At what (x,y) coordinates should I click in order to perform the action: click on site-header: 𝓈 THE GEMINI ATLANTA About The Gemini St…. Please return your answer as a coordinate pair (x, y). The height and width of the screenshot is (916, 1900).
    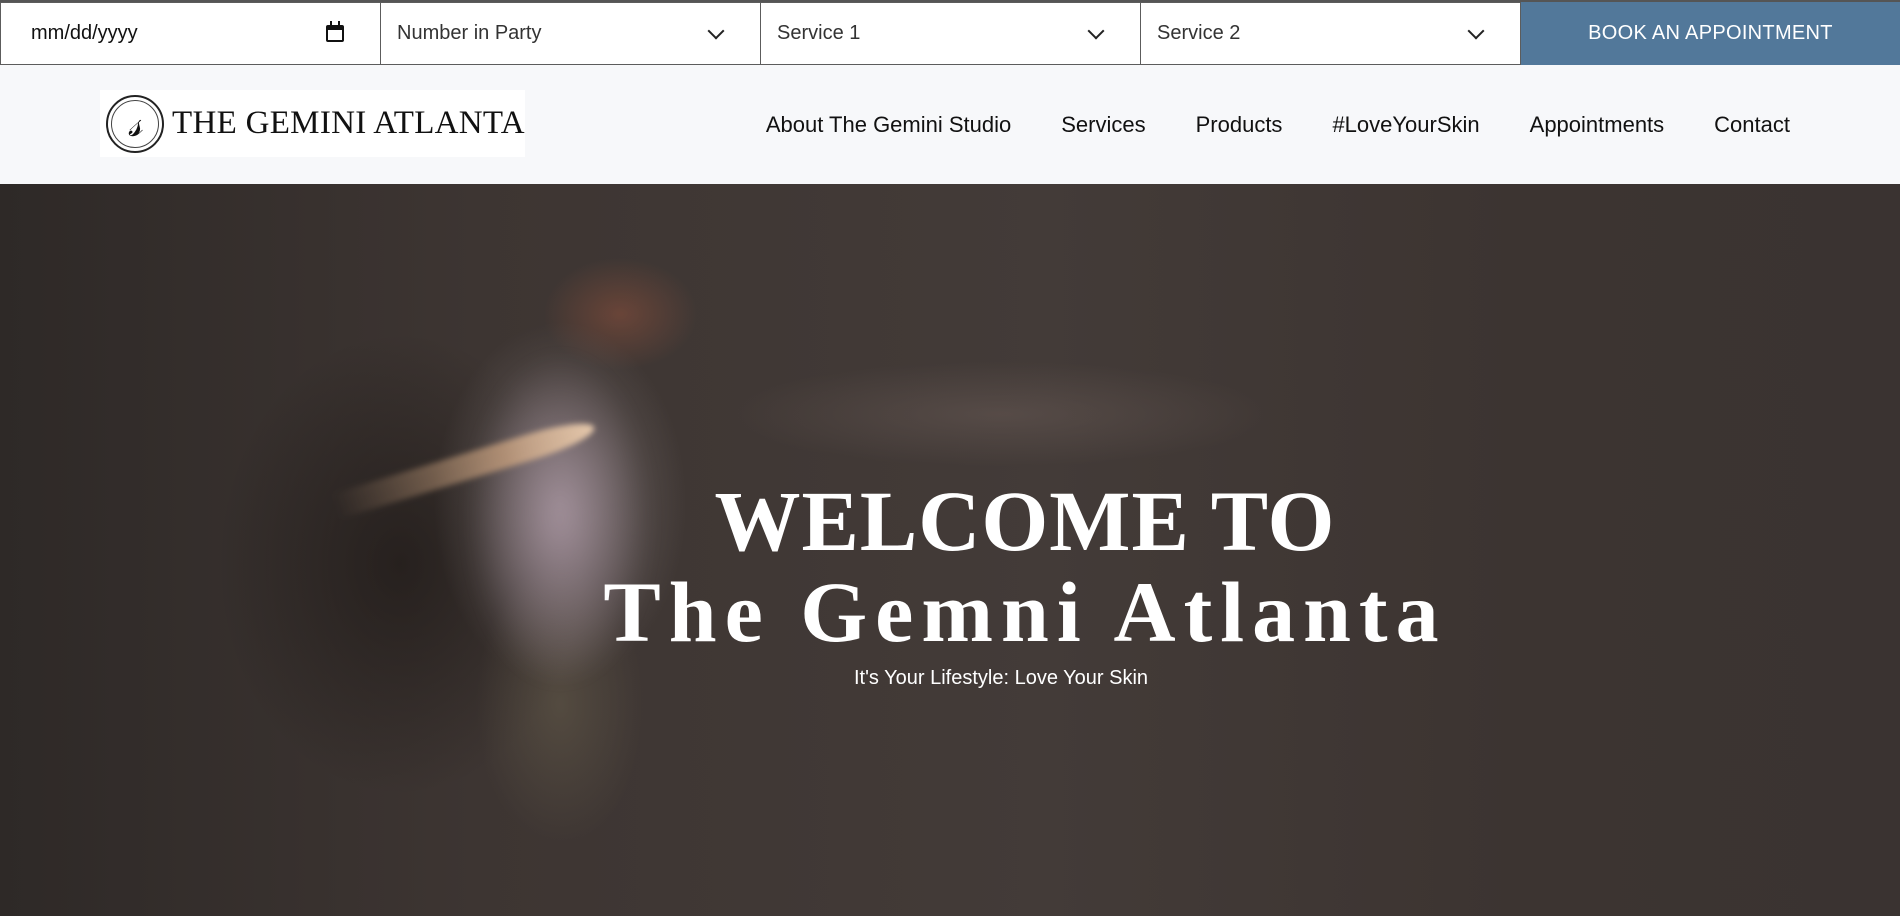
    Looking at the image, I should click on (950, 124).